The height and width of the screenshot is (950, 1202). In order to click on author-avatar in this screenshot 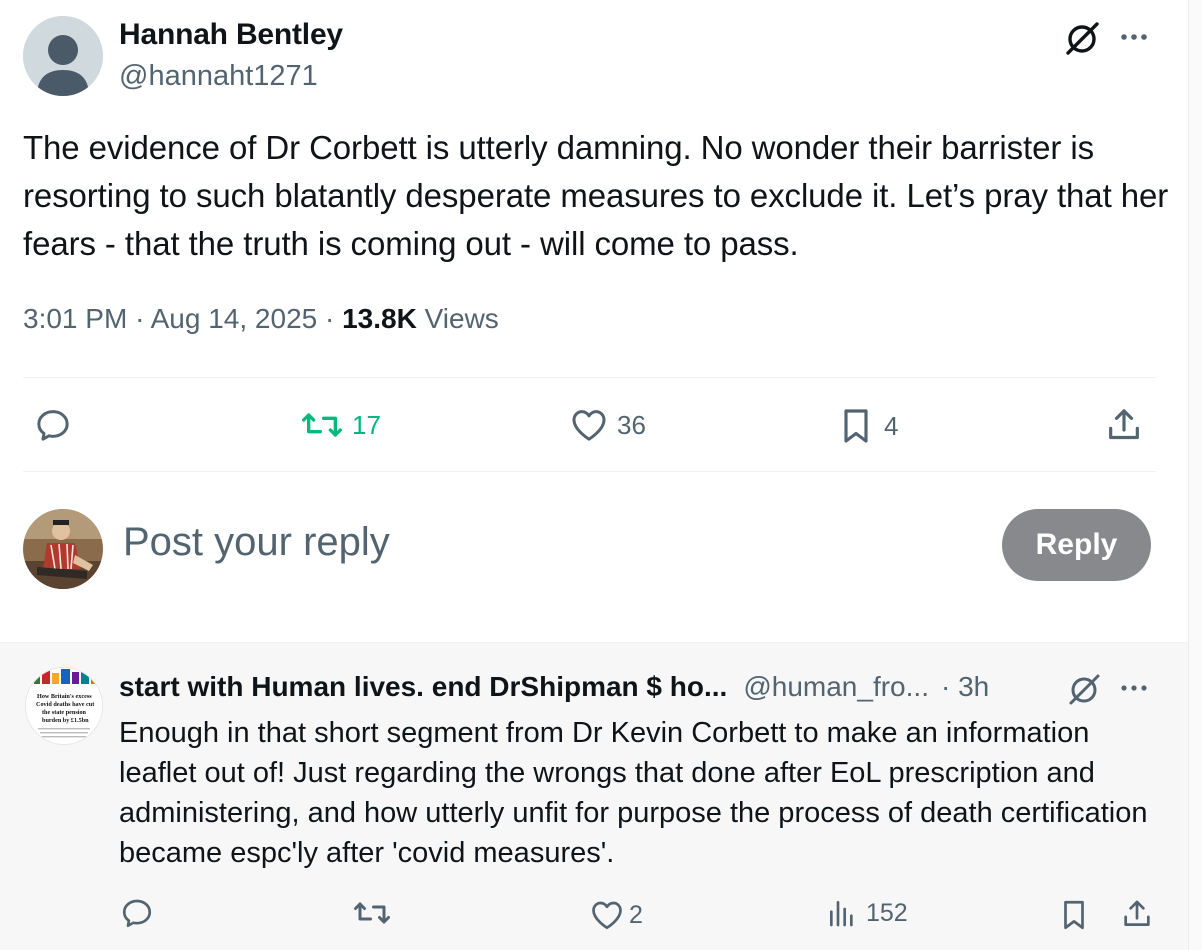, I will do `click(63, 56)`.